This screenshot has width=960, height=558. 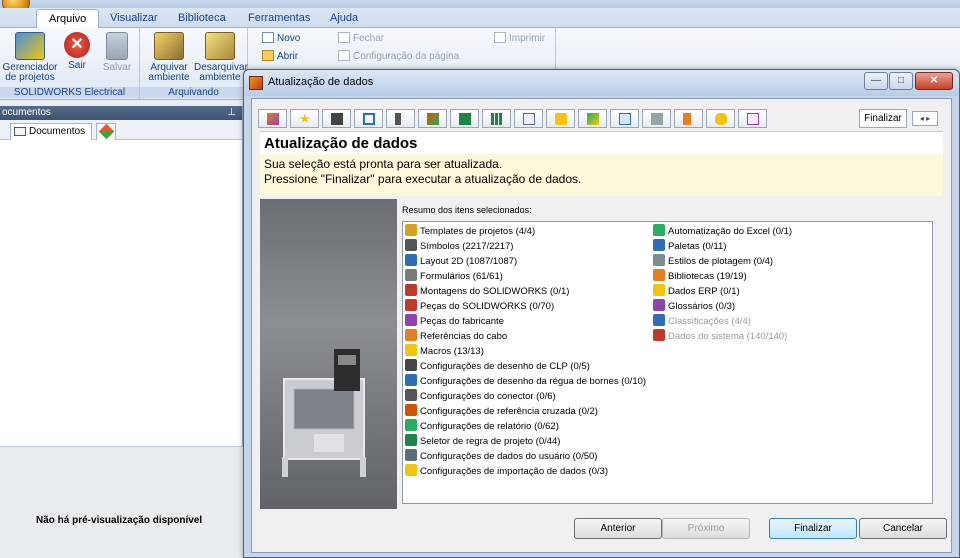 What do you see at coordinates (341, 143) in the screenshot?
I see `dialog-heading: Atualização de dados` at bounding box center [341, 143].